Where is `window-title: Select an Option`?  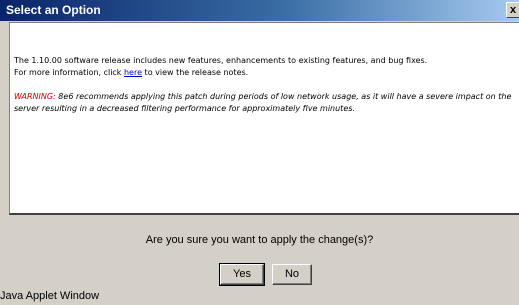
window-title: Select an Option is located at coordinates (53, 10).